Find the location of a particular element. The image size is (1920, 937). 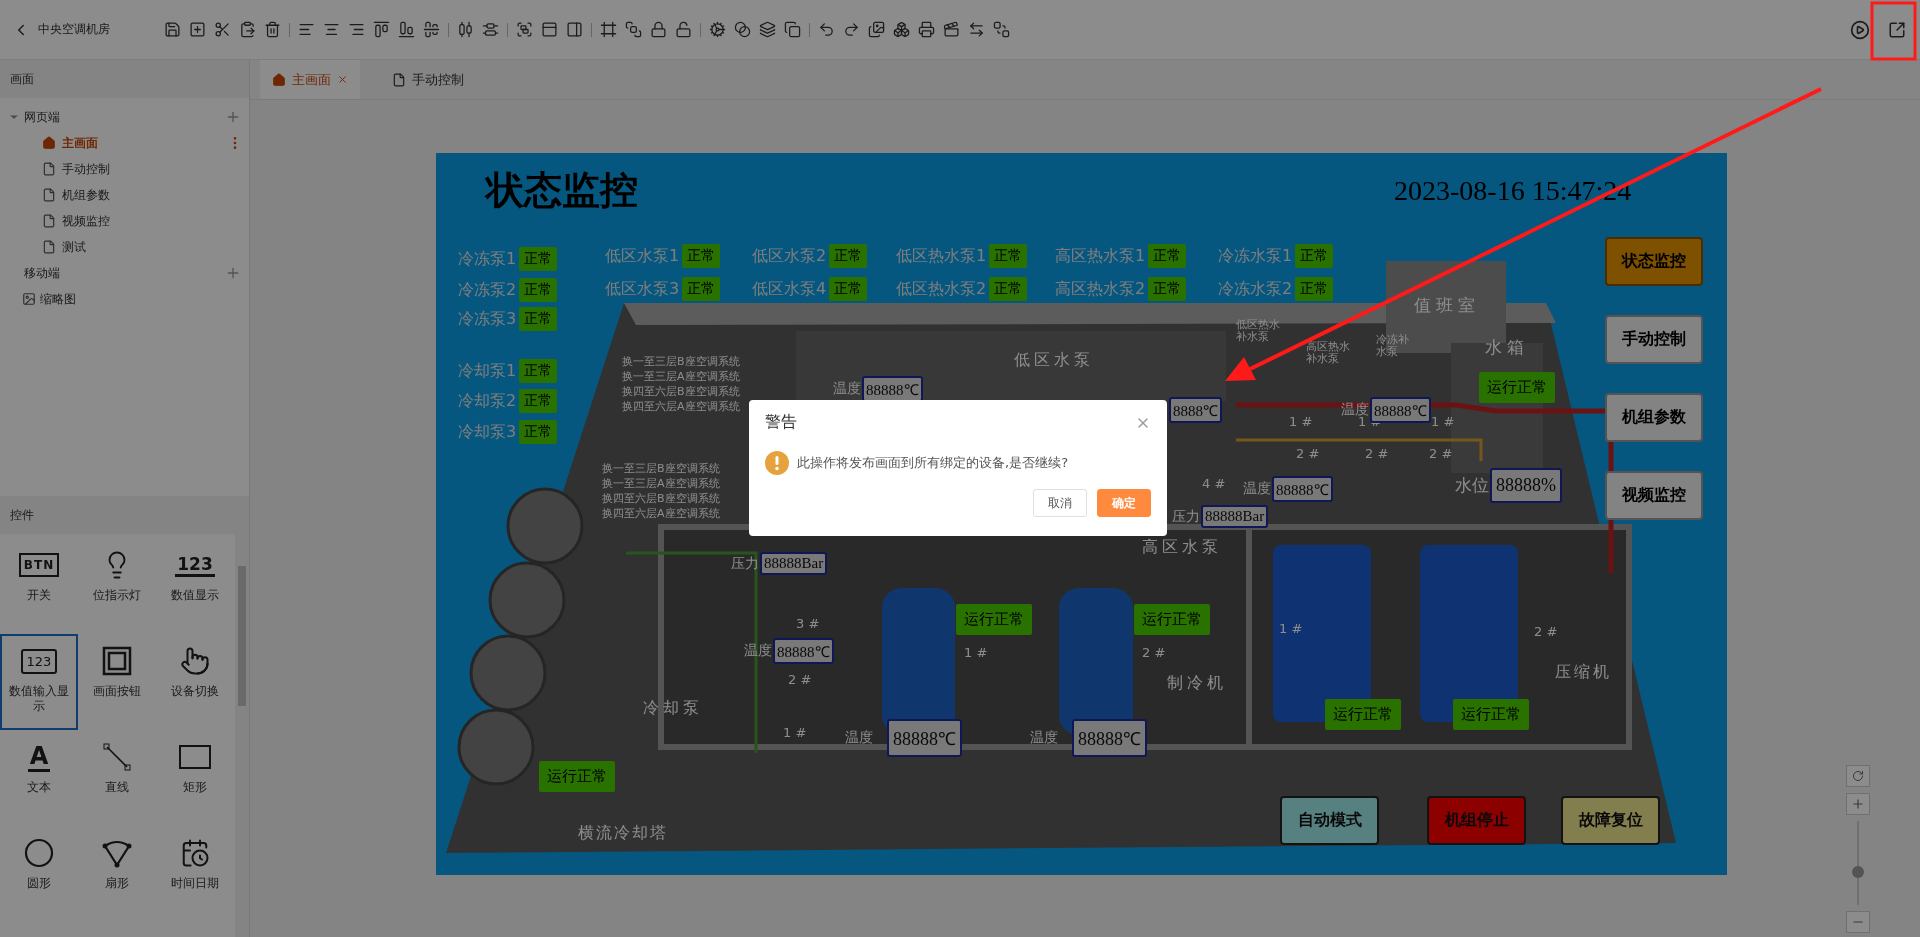

reading-value: 88888% is located at coordinates (1526, 485).